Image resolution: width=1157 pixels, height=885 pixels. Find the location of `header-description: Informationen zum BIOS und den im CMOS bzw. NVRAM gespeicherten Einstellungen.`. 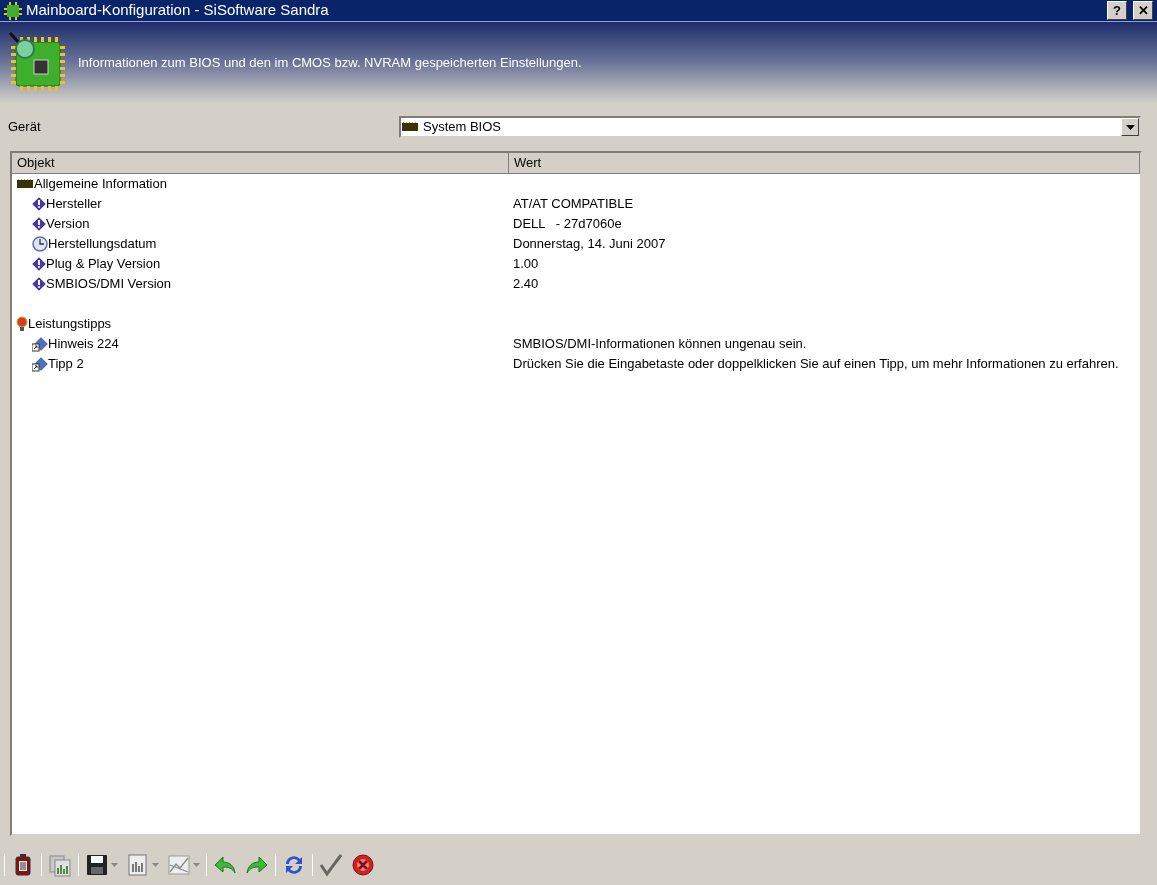

header-description: Informationen zum BIOS und den im CMOS bzw. NVRAM gespeicherten Einstellungen. is located at coordinates (330, 62).